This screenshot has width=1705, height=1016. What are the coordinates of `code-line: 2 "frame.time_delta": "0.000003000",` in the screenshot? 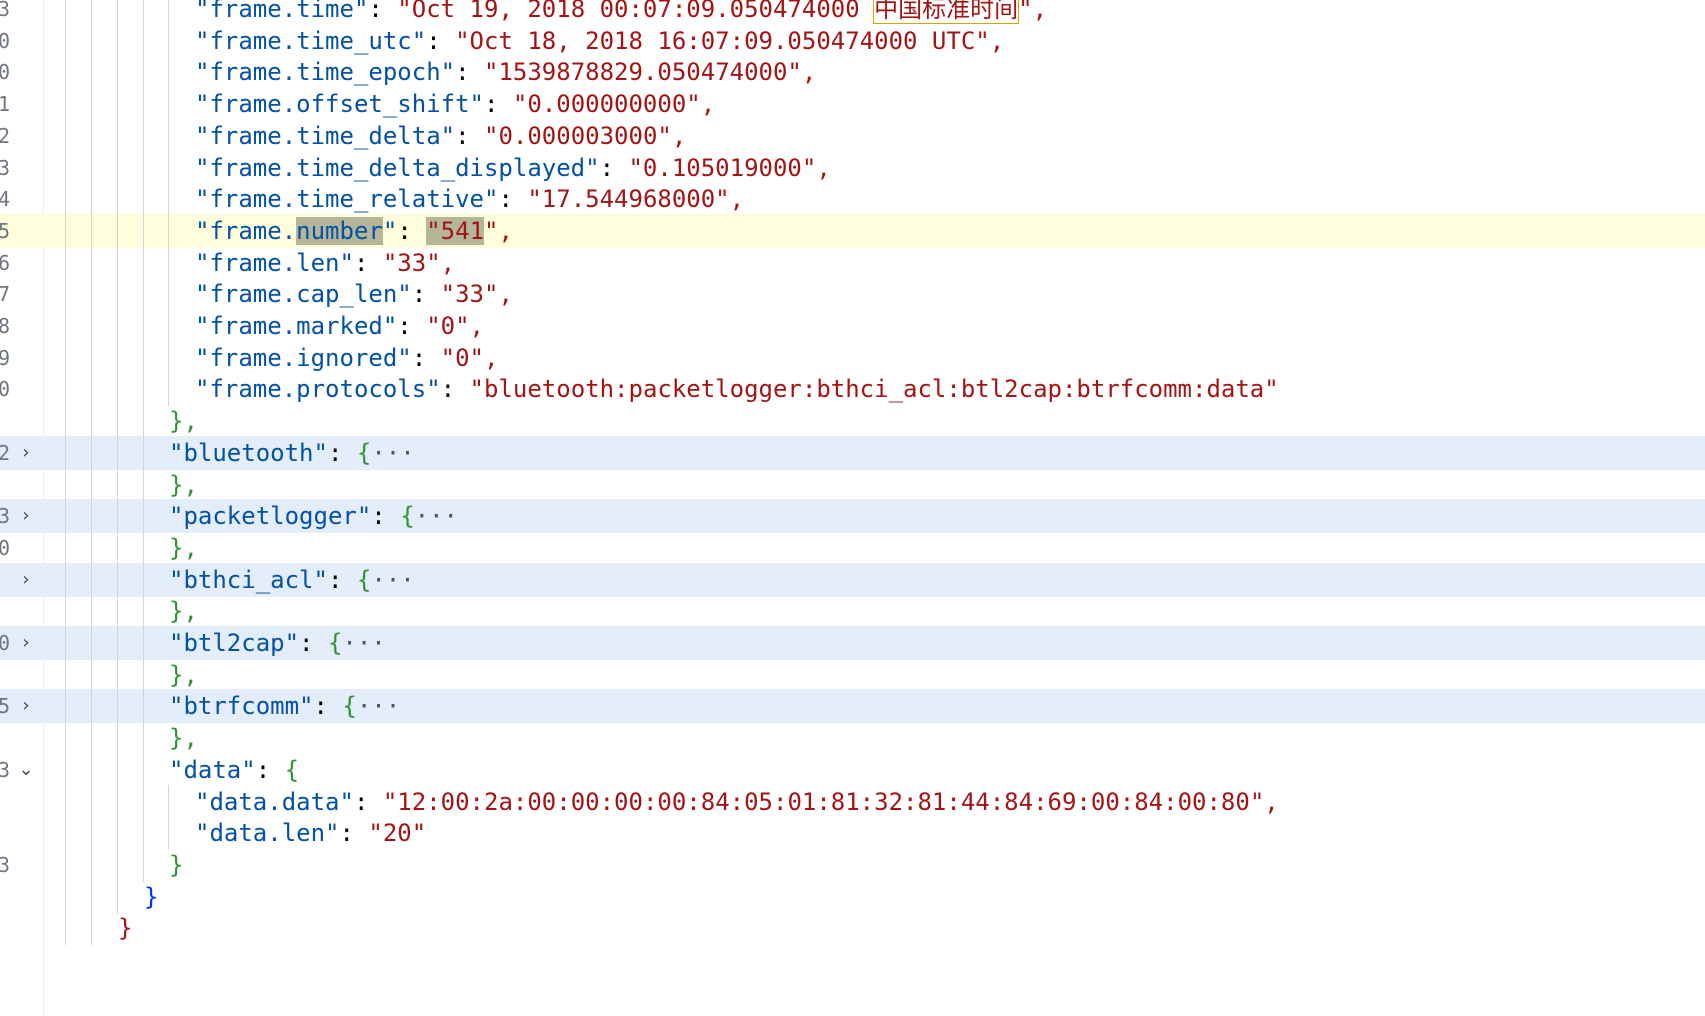 It's located at (852, 135).